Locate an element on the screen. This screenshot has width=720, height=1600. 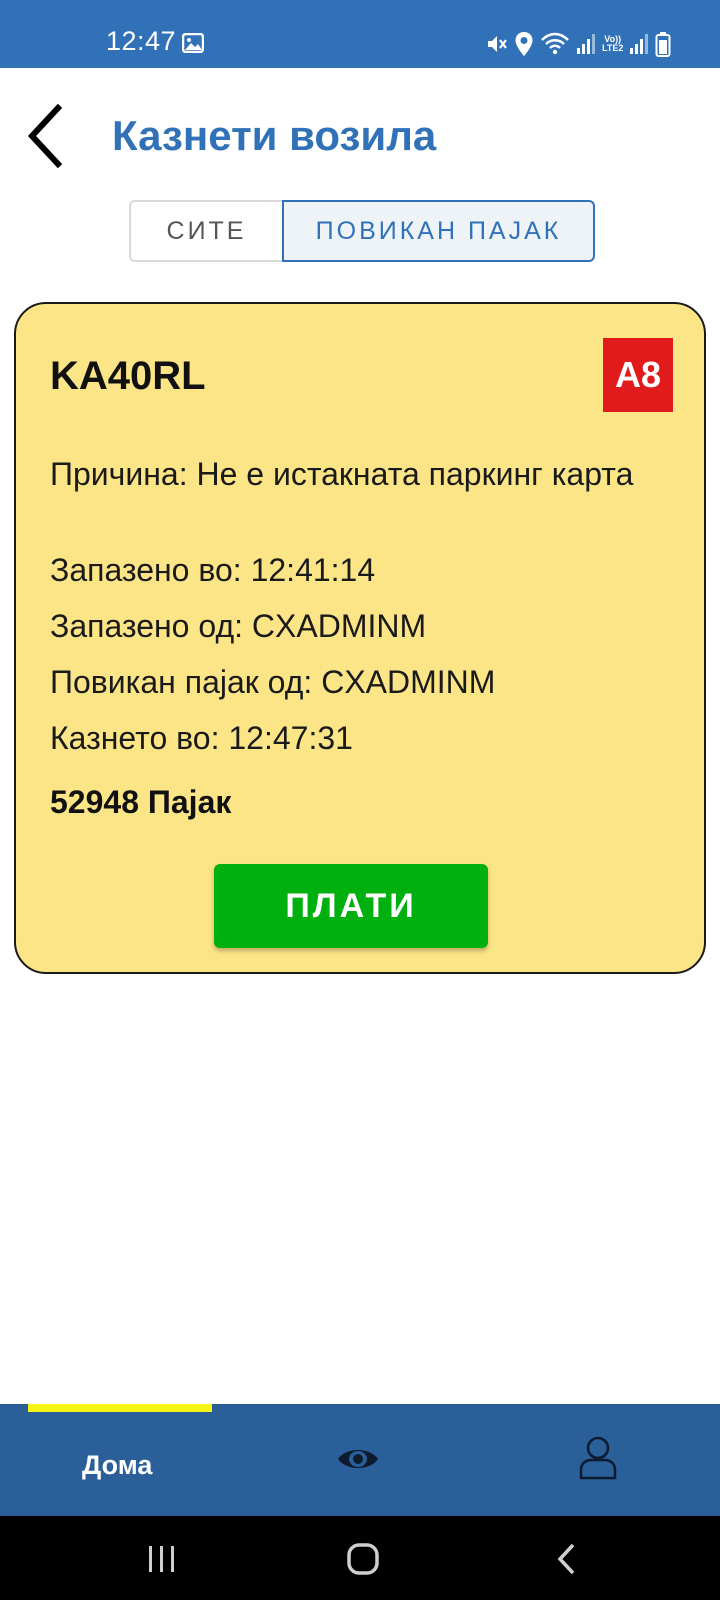
recent-apps-icon is located at coordinates (162, 1561).